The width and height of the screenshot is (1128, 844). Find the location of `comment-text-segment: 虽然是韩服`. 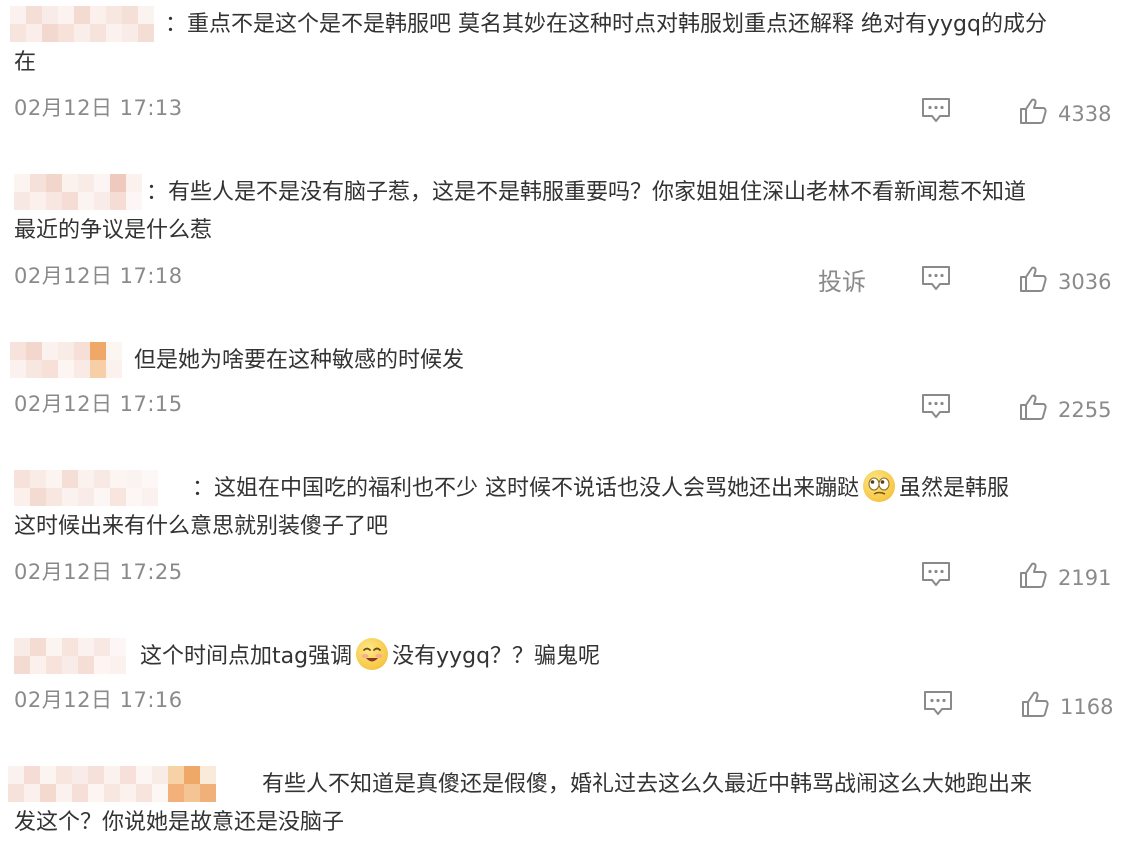

comment-text-segment: 虽然是韩服 is located at coordinates (954, 488).